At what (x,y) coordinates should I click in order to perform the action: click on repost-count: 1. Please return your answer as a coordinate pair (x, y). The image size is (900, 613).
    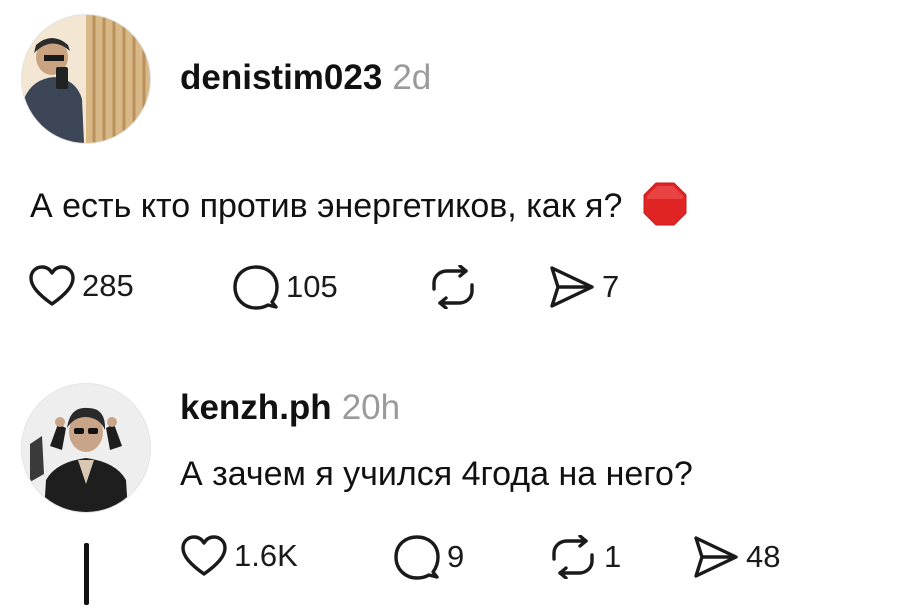
    Looking at the image, I should click on (613, 556).